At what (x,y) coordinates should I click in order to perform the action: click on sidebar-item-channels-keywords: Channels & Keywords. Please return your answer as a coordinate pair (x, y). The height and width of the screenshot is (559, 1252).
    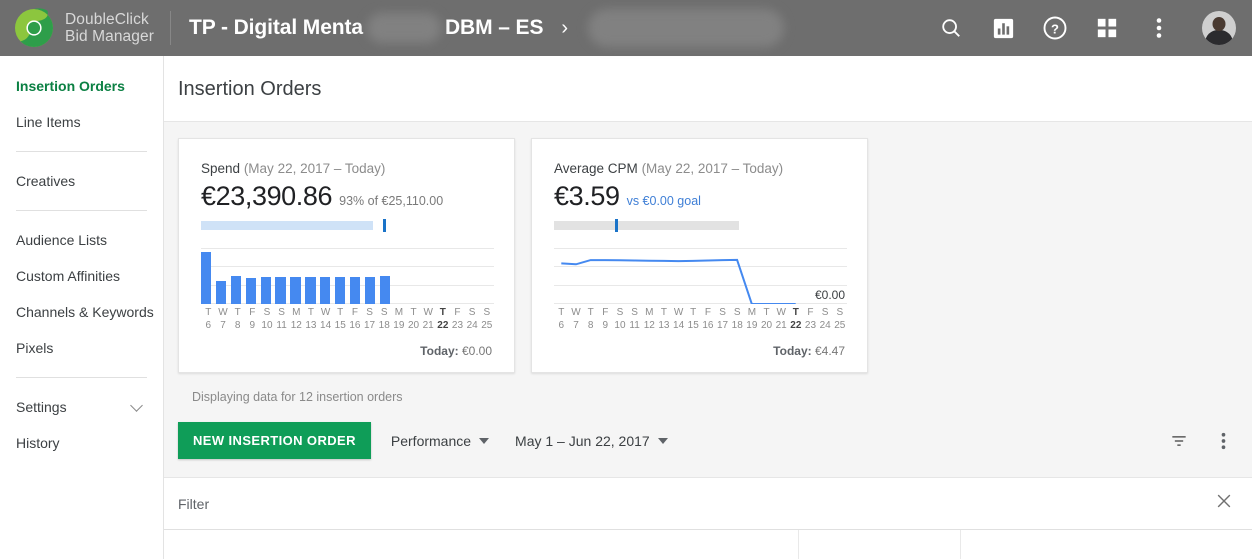
    Looking at the image, I should click on (81, 312).